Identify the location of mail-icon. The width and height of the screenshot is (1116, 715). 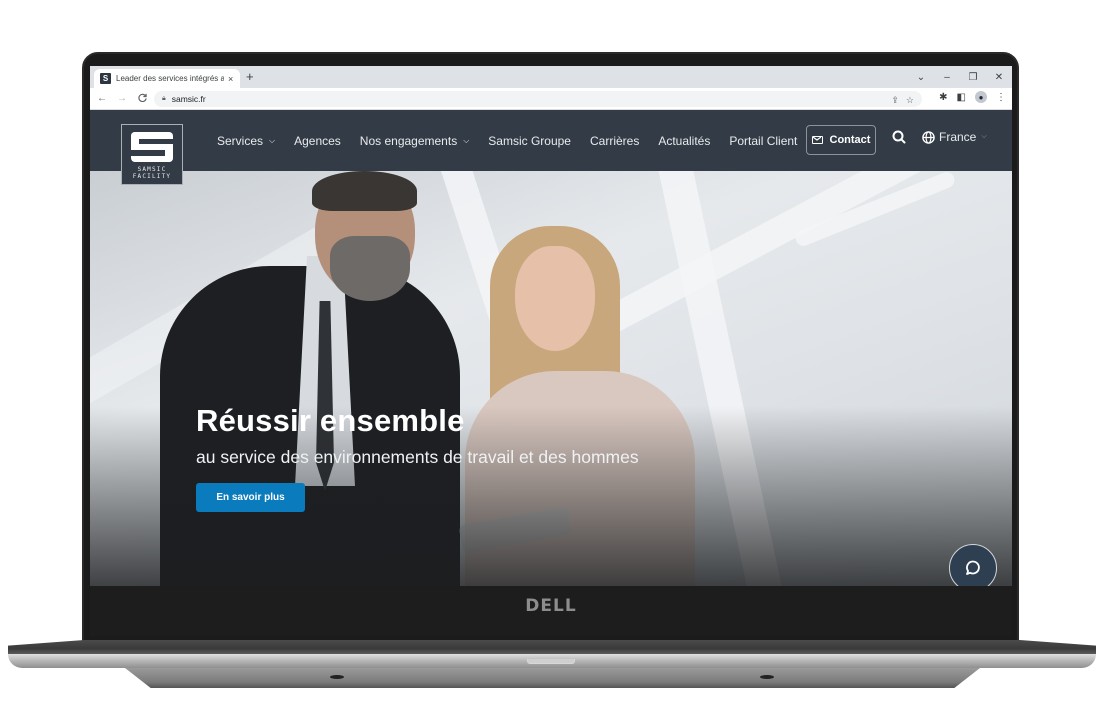
(817, 140).